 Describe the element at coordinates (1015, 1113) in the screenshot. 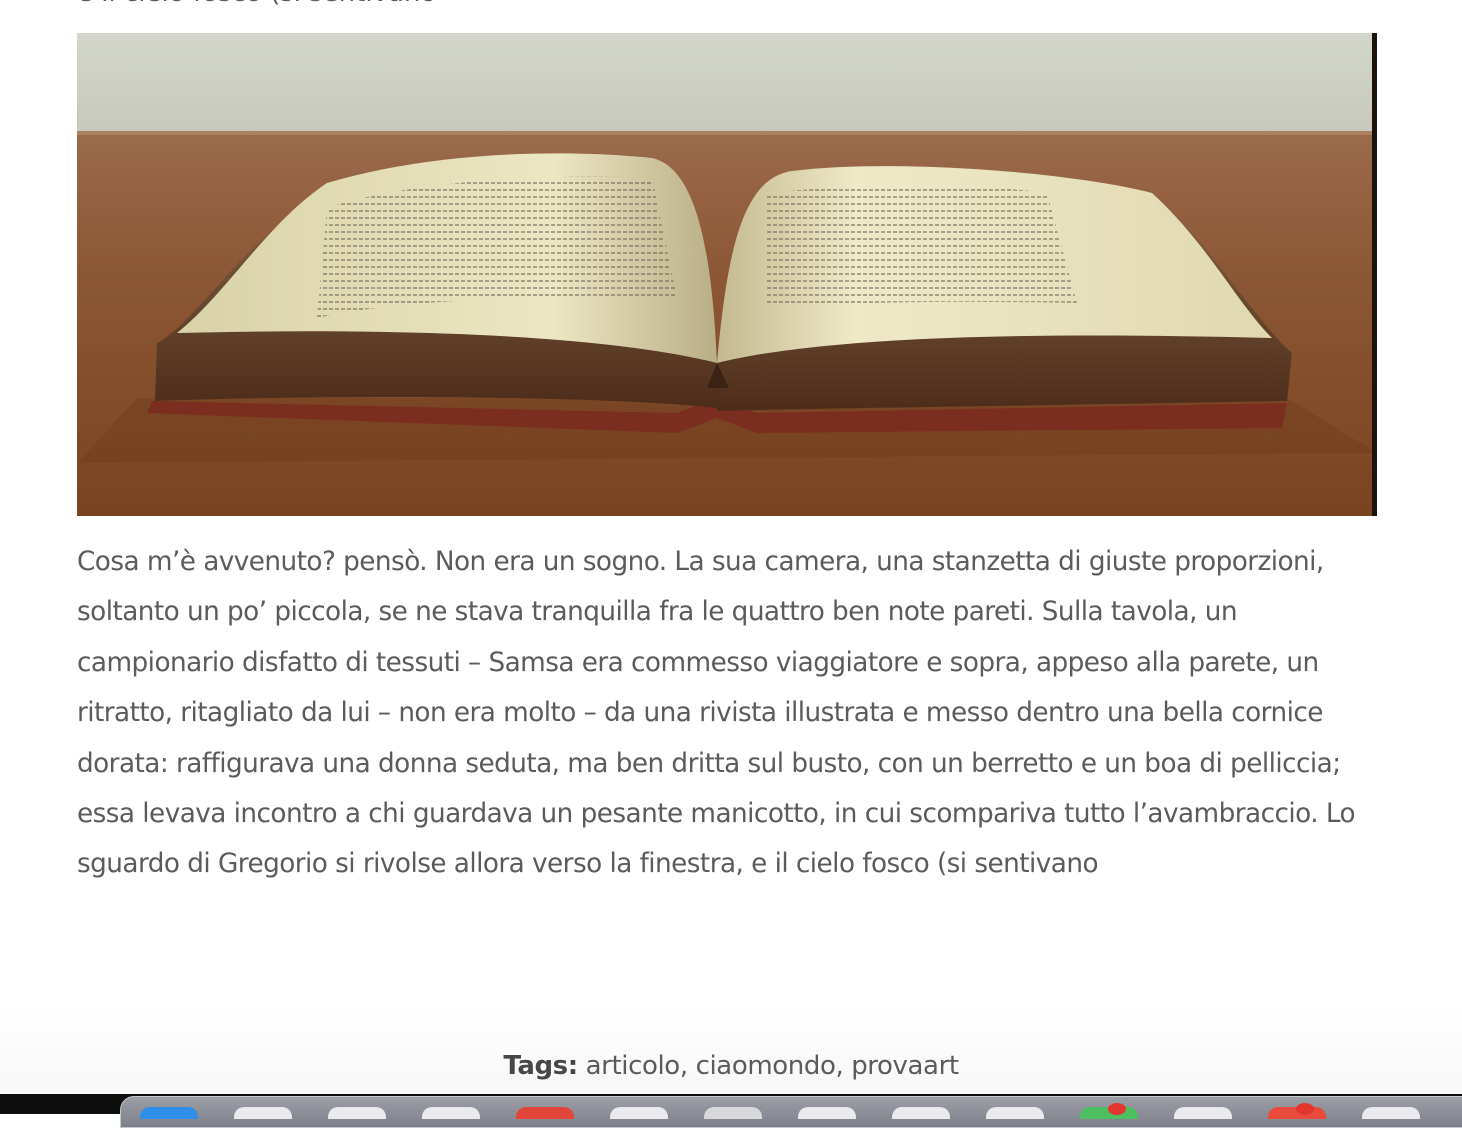

I see `dock-app-app-10-icon` at that location.